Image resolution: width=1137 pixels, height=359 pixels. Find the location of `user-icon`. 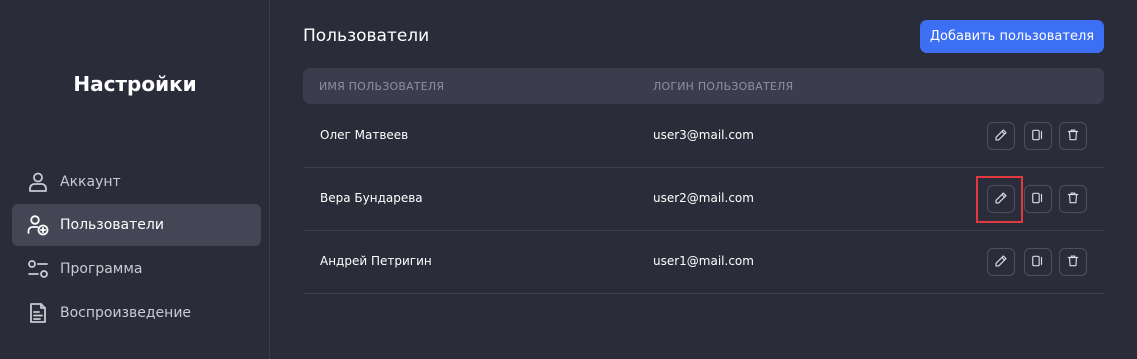

user-icon is located at coordinates (38, 182).